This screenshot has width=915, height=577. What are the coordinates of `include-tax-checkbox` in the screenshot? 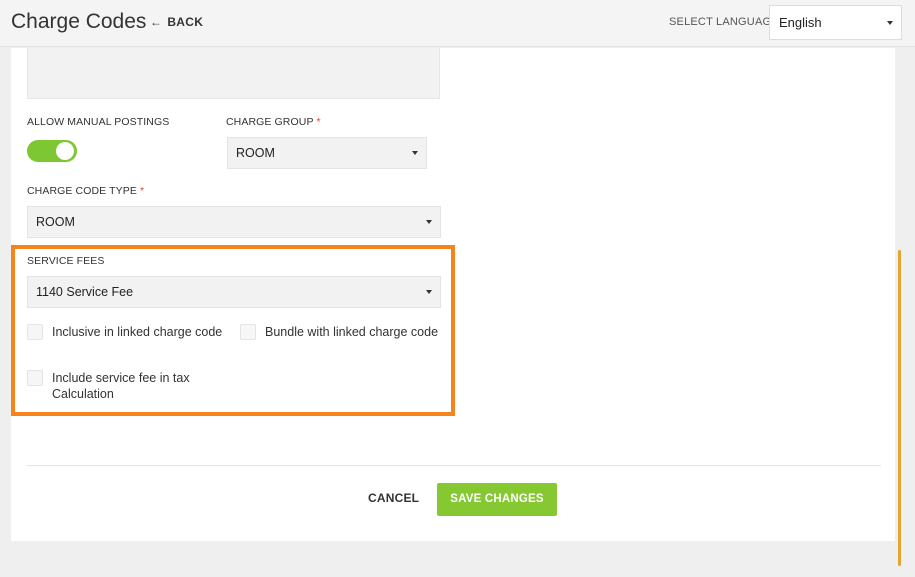 It's located at (35, 378).